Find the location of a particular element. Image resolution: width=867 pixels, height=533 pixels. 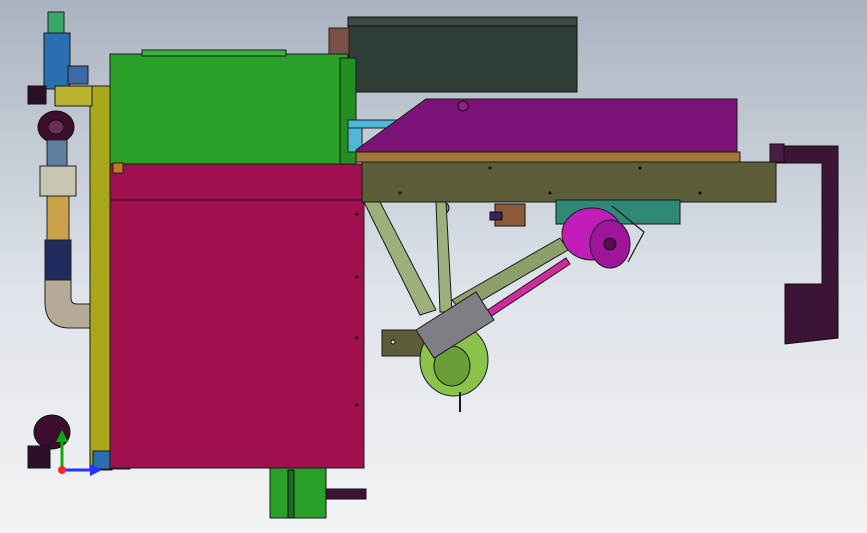

pipe-coupling is located at coordinates (58, 181).